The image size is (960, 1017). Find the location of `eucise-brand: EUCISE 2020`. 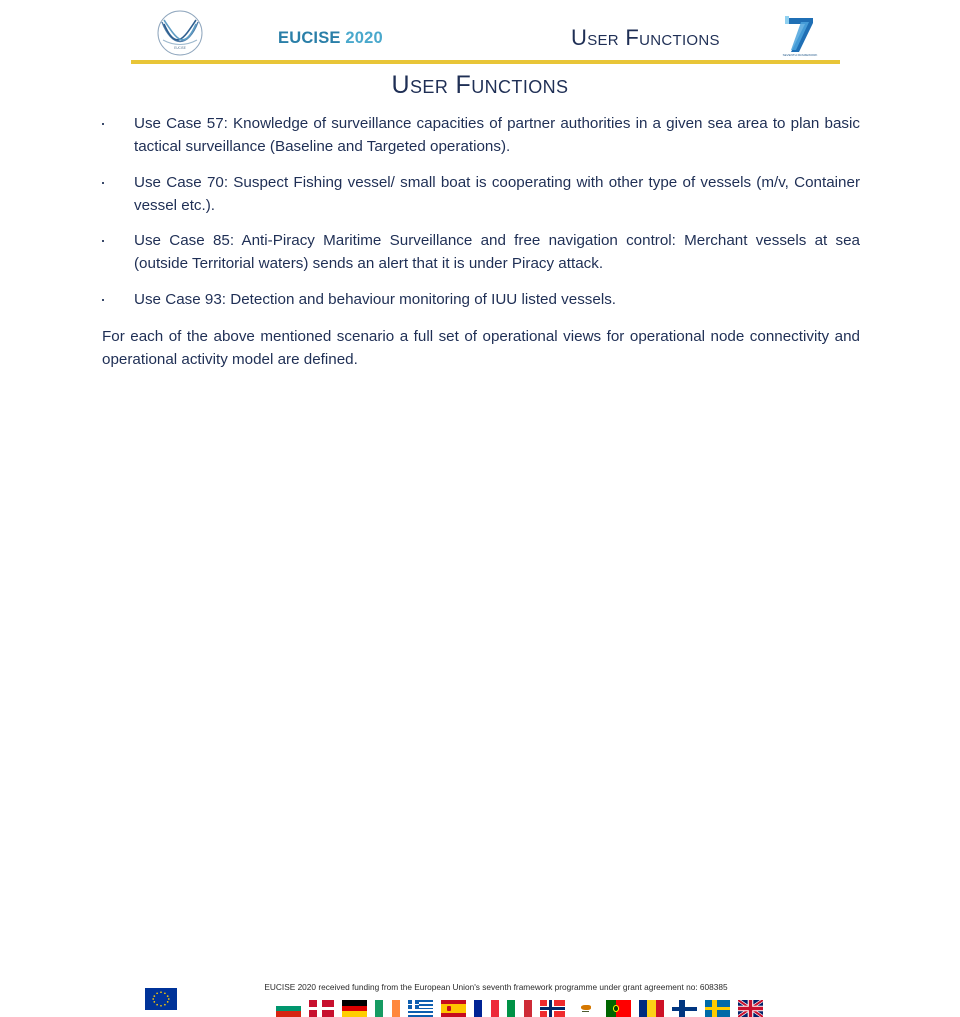

eucise-brand: EUCISE 2020 is located at coordinates (330, 38).